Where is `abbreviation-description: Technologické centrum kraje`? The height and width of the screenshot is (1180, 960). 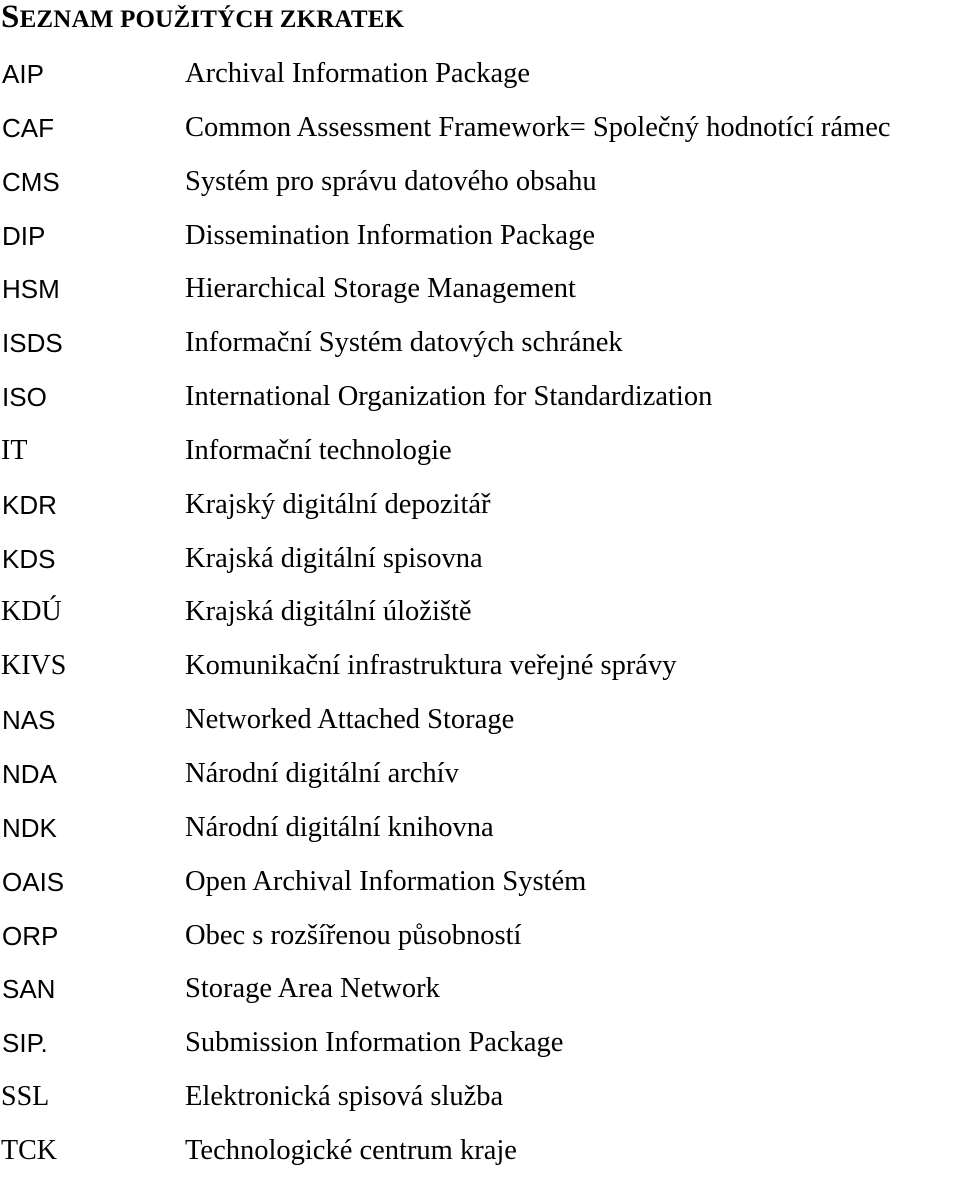
abbreviation-description: Technologické centrum kraje is located at coordinates (351, 1150).